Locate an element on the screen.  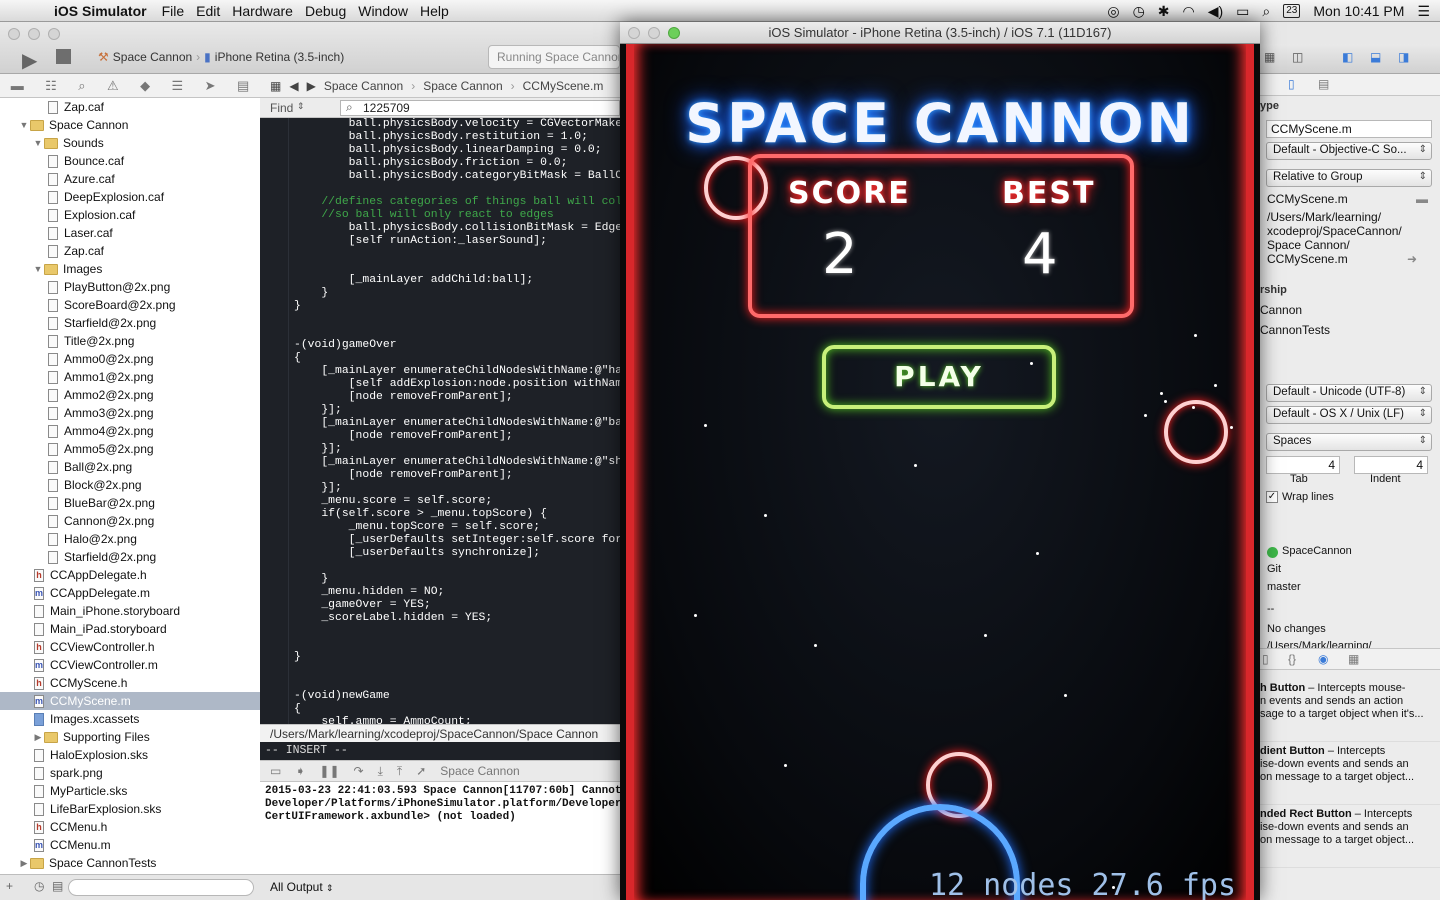
code-snippet-icon: {} is located at coordinates (1292, 659).